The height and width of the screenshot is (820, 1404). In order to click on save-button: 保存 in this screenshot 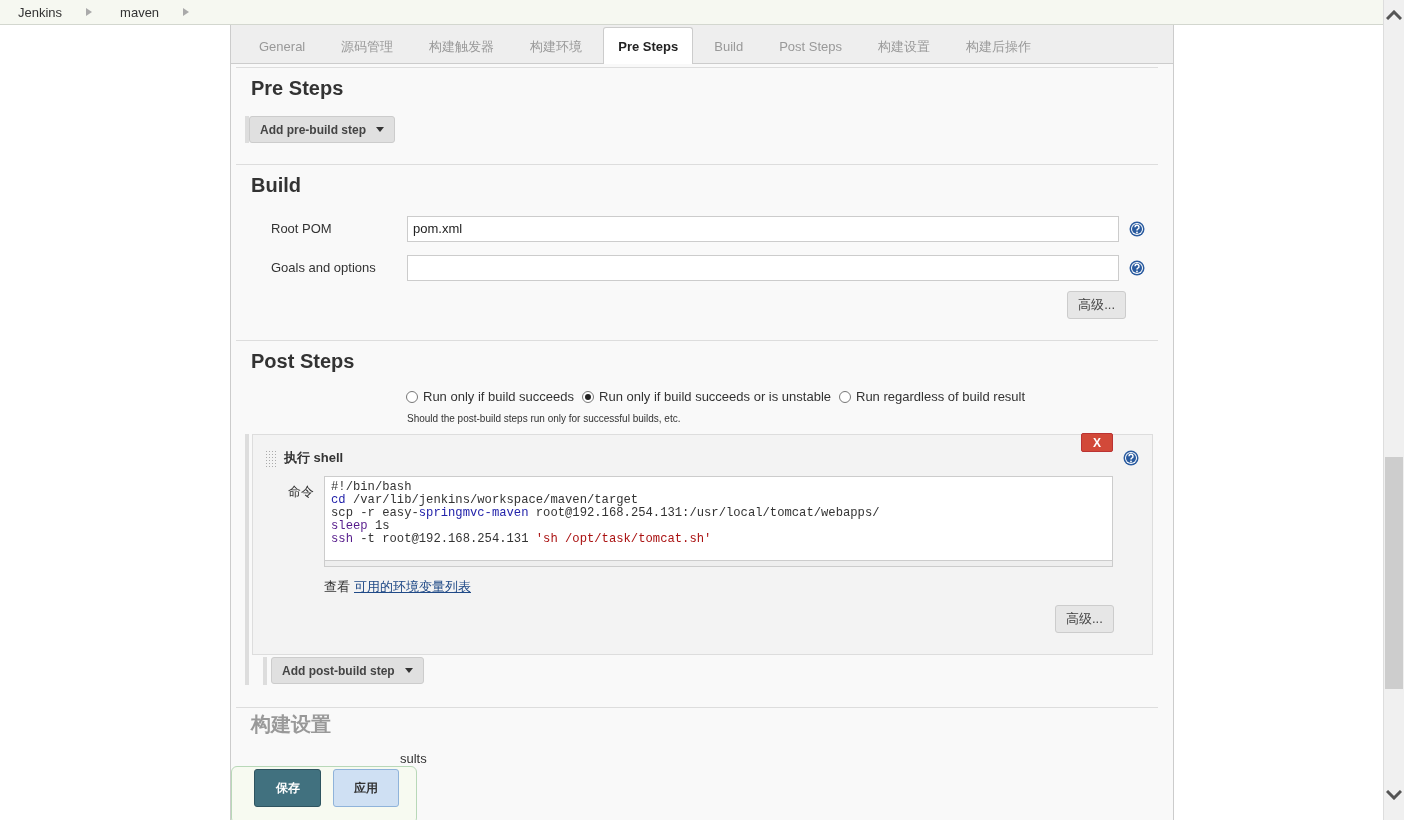, I will do `click(287, 788)`.